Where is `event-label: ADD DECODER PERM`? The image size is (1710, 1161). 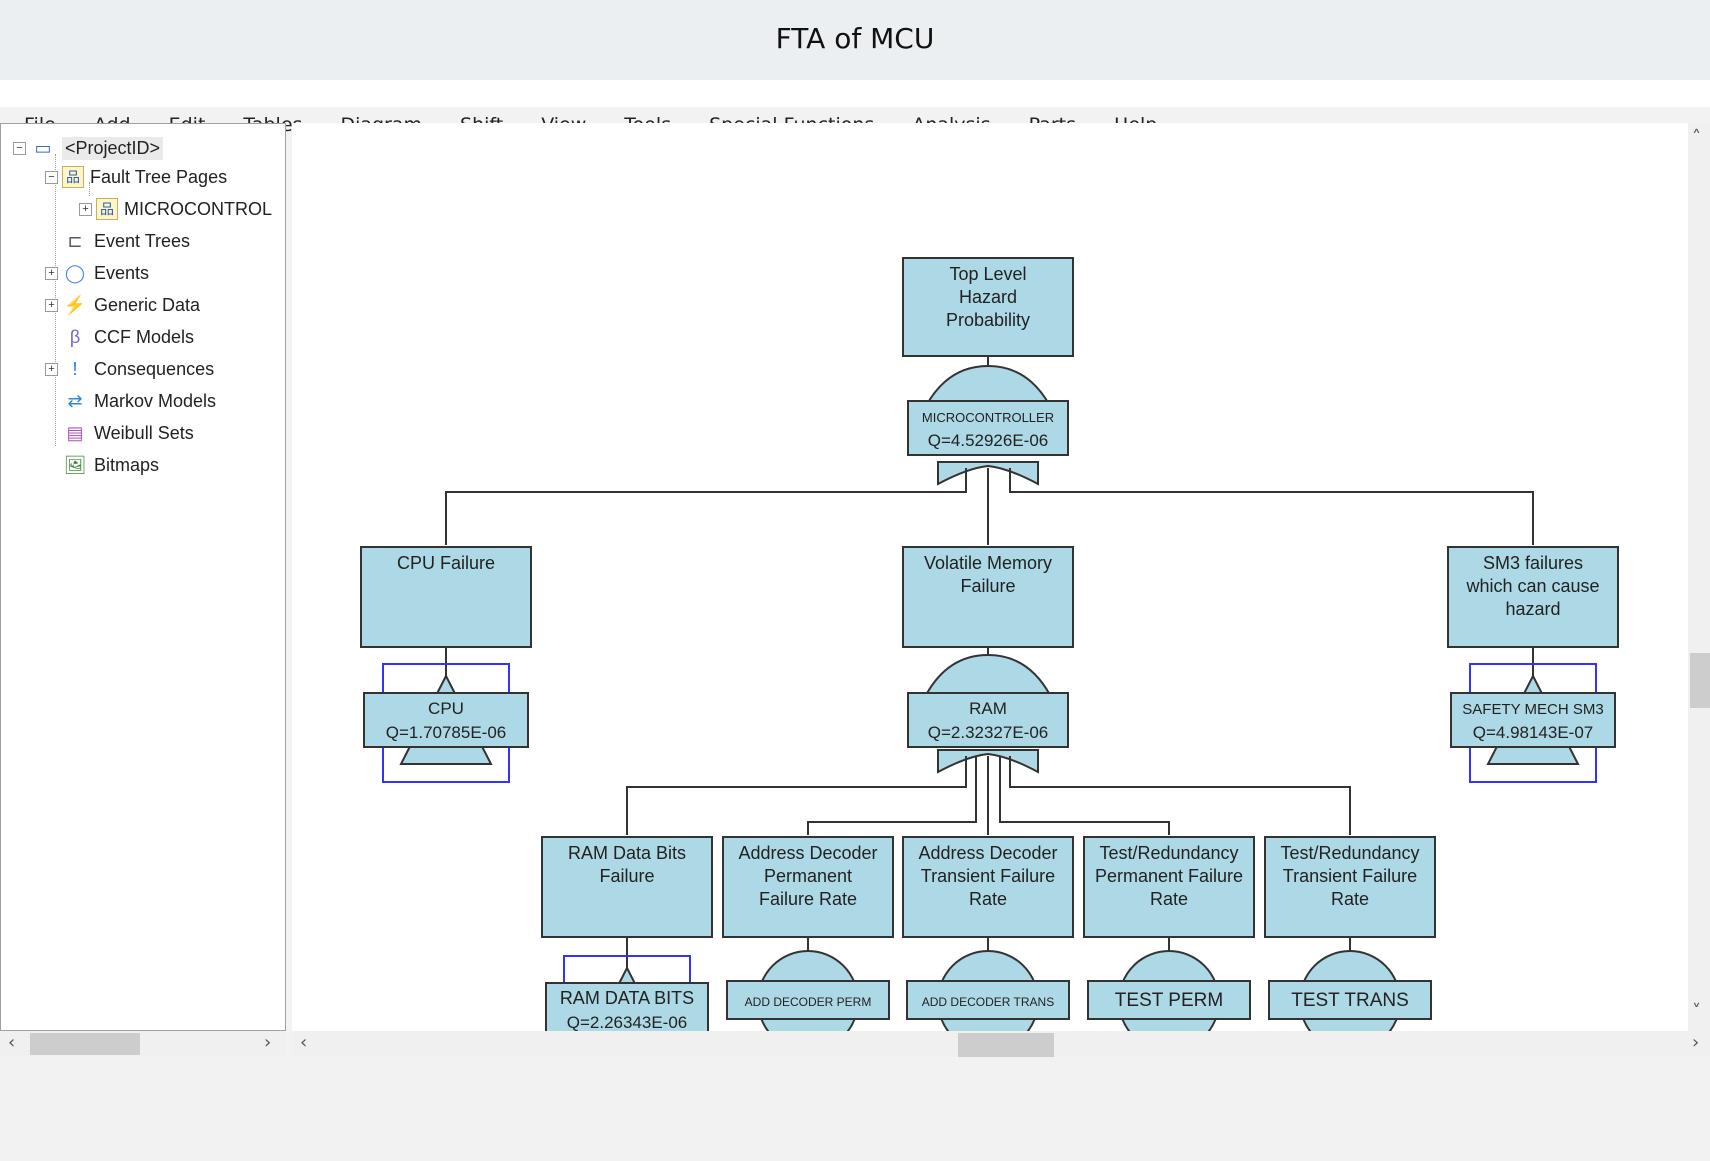
event-label: ADD DECODER PERM is located at coordinates (808, 1000).